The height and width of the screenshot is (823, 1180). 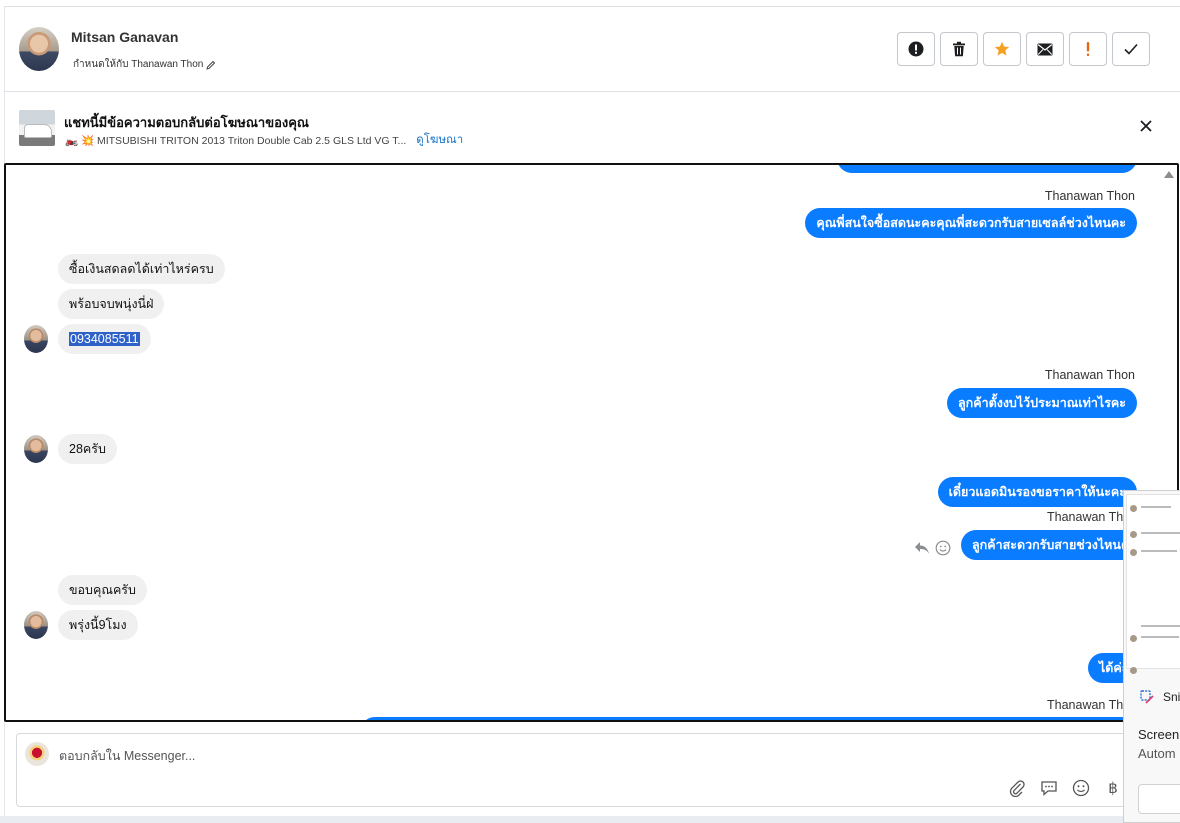 I want to click on follow-up-button, so click(x=1088, y=49).